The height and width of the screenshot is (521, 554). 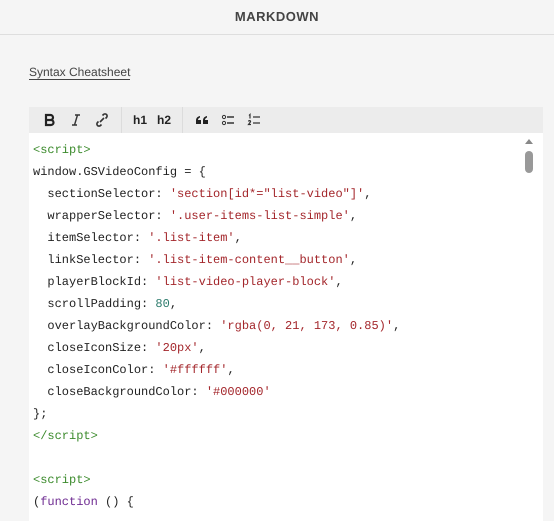 I want to click on syntax-cheatsheet-link: Syntax Cheatsheet, so click(x=79, y=72).